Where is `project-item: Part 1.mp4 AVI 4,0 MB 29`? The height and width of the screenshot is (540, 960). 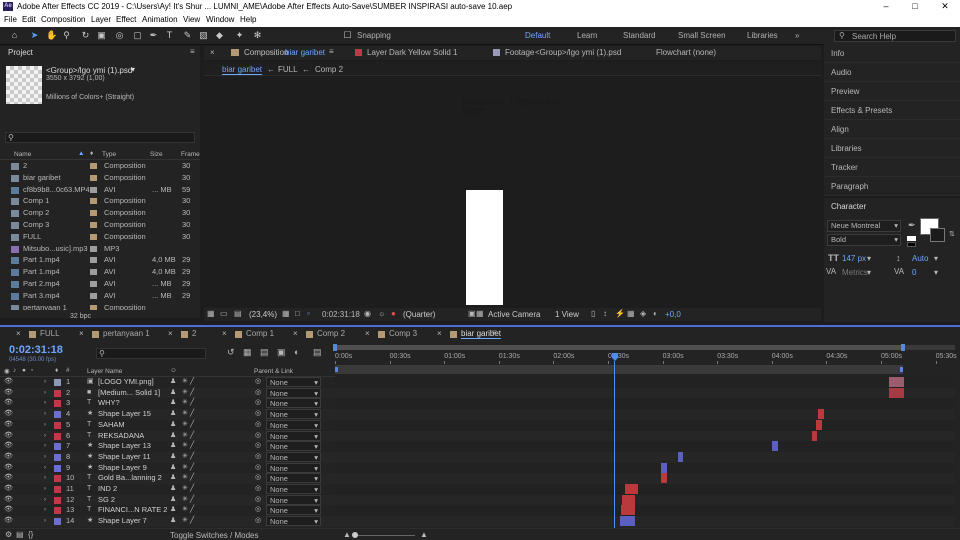 project-item: Part 1.mp4 AVI 4,0 MB 29 is located at coordinates (100, 260).